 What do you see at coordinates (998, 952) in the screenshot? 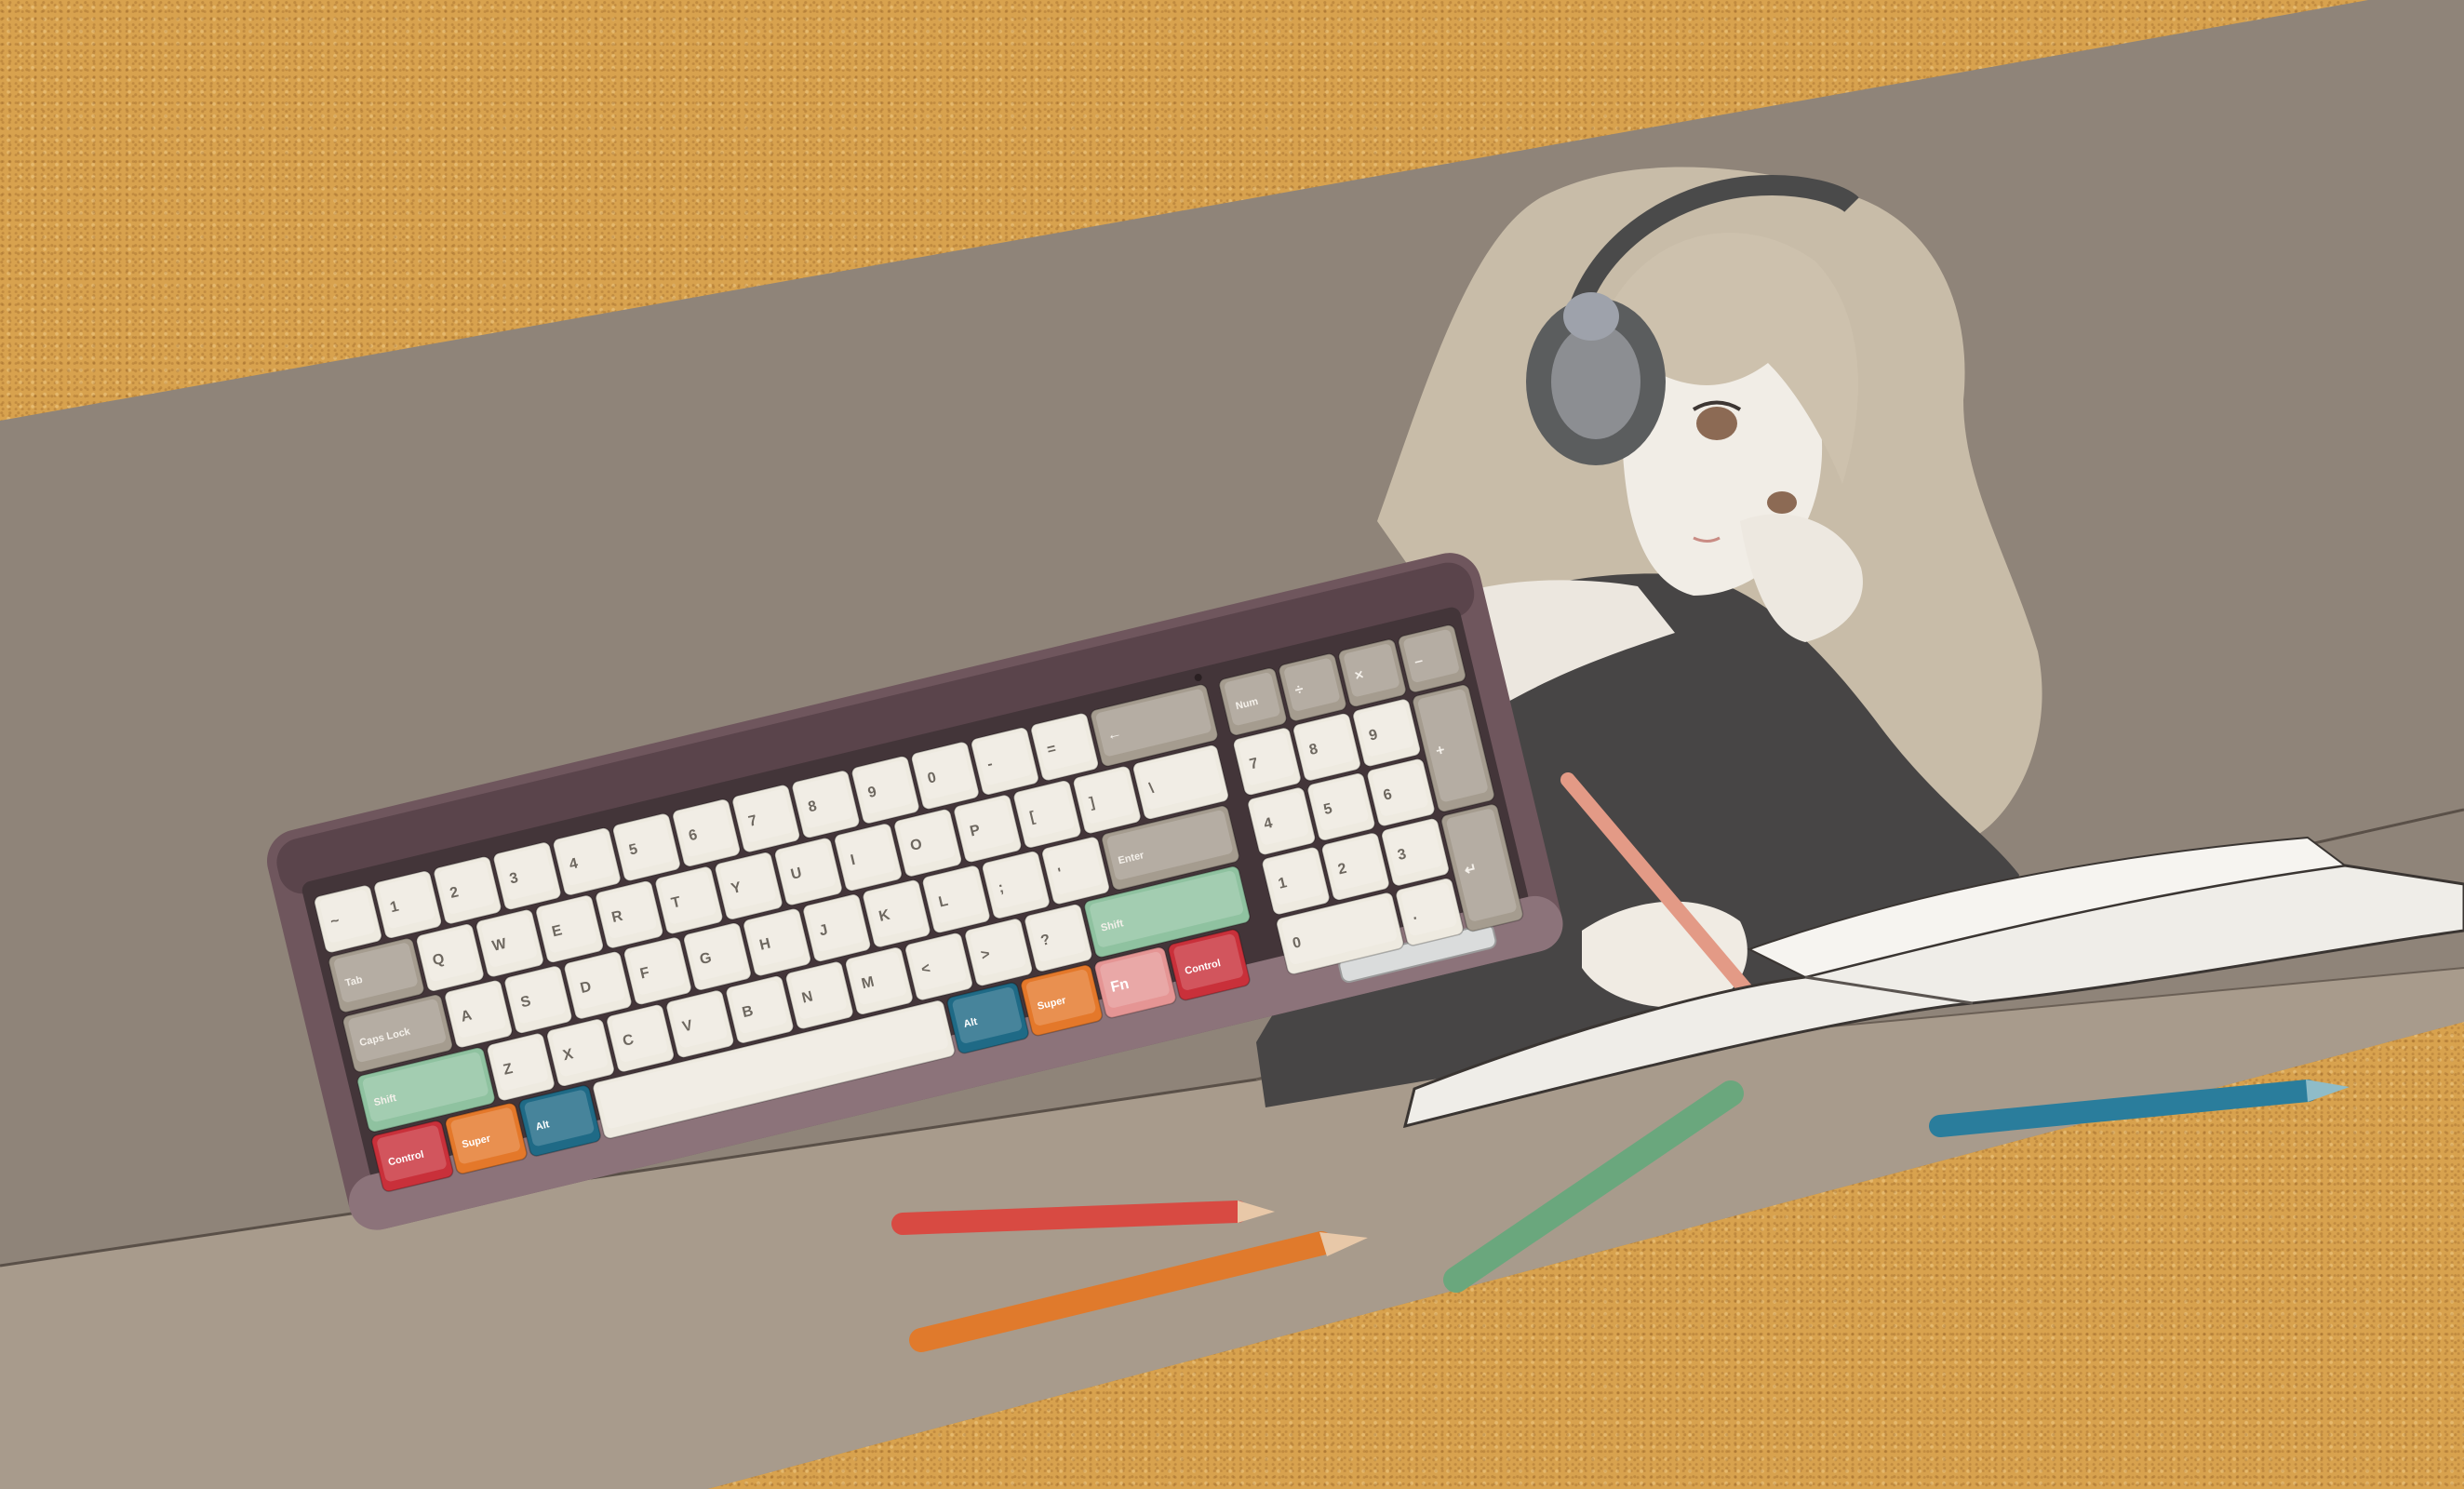
I see `key-punct-8: >` at bounding box center [998, 952].